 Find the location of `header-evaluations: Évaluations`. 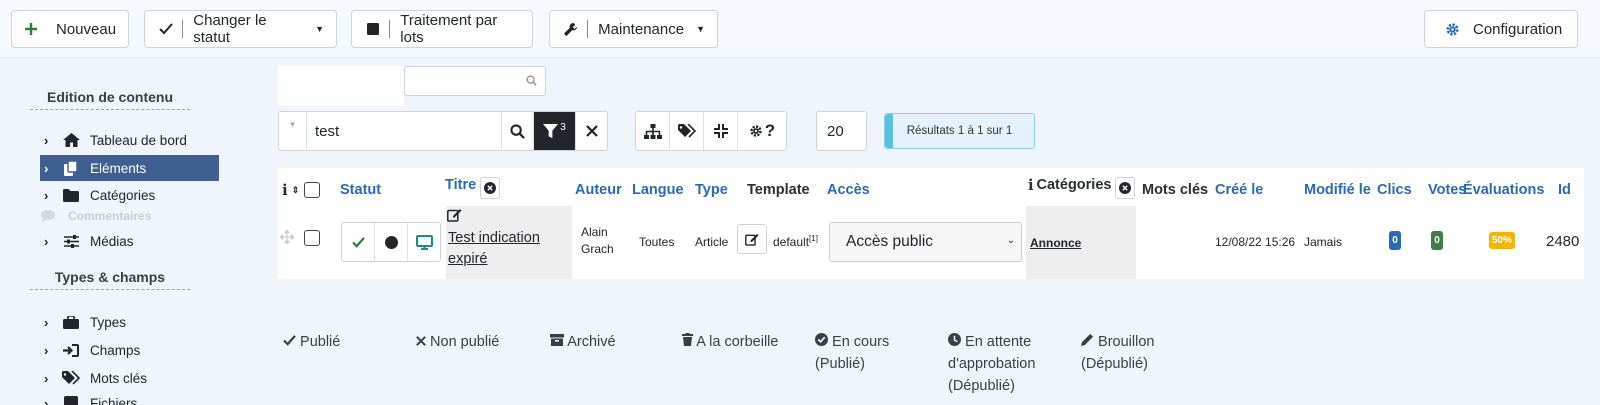

header-evaluations: Évaluations is located at coordinates (1503, 190).